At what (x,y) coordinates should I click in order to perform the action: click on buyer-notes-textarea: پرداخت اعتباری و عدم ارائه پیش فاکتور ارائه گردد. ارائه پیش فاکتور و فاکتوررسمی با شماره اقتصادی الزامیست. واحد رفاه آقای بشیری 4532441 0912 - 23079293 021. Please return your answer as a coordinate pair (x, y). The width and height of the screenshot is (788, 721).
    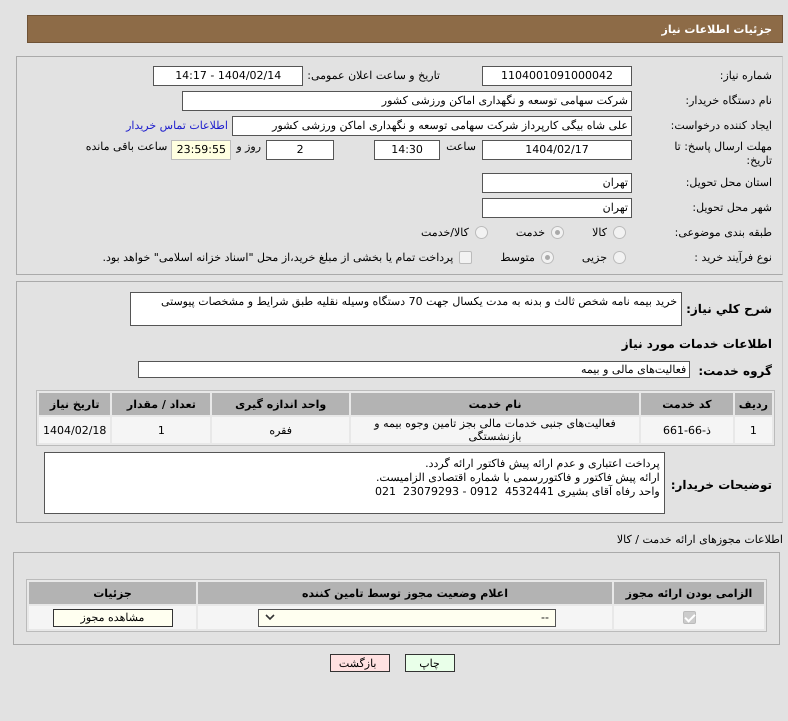
    Looking at the image, I should click on (354, 483).